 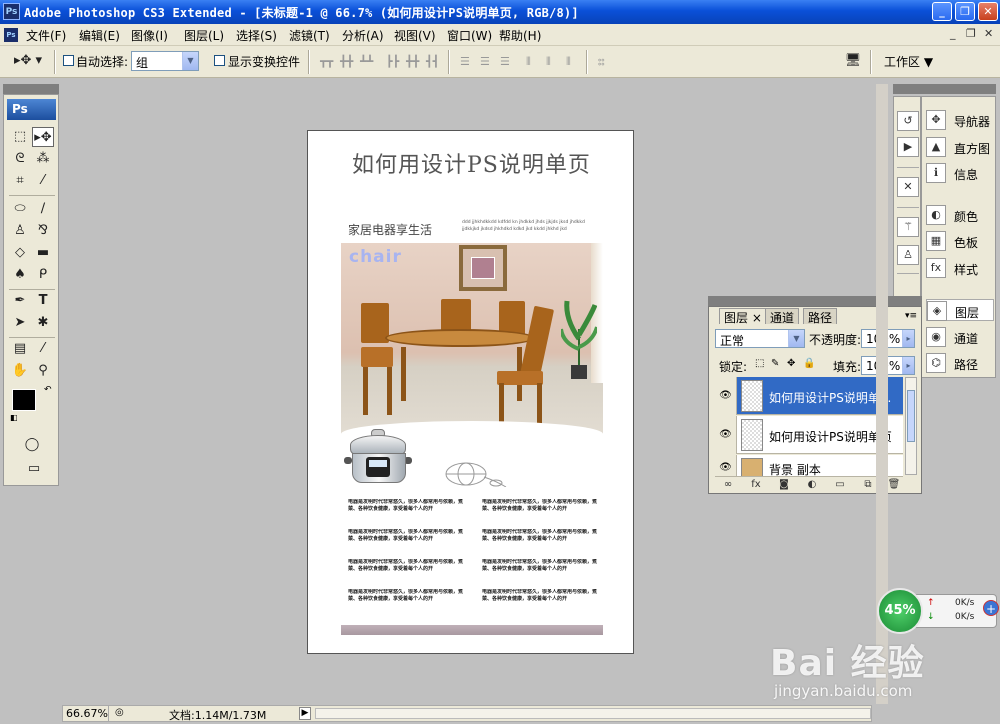 What do you see at coordinates (508, 62) in the screenshot?
I see `distribute-bottom-icon: ☰` at bounding box center [508, 62].